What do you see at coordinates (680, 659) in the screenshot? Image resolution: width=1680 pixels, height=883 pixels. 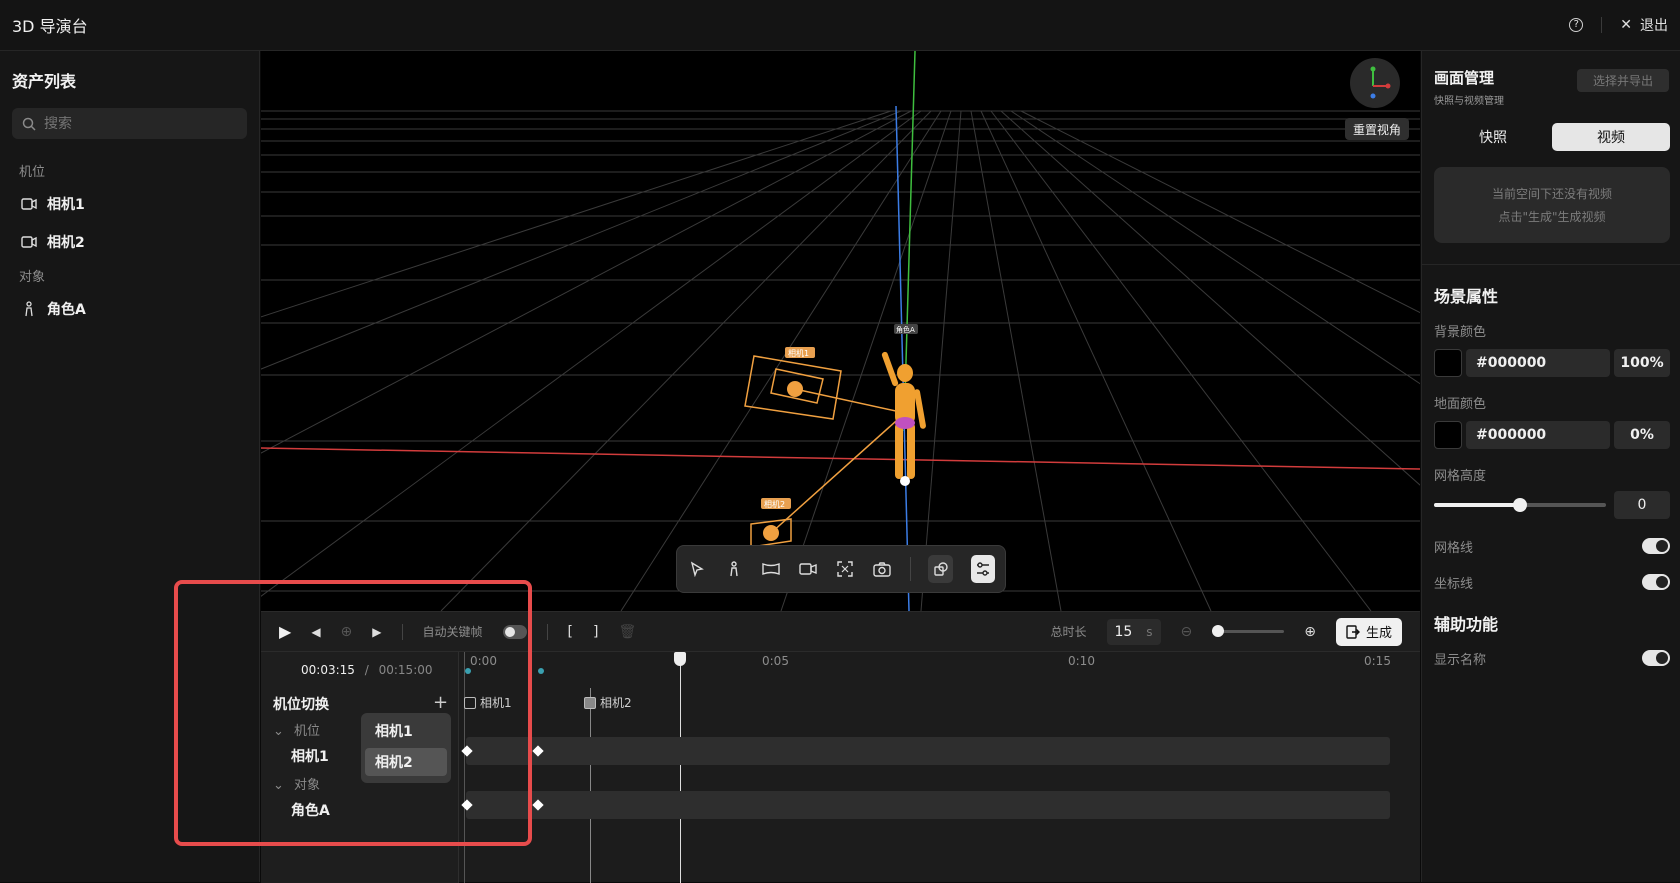 I see `playhead-handle` at bounding box center [680, 659].